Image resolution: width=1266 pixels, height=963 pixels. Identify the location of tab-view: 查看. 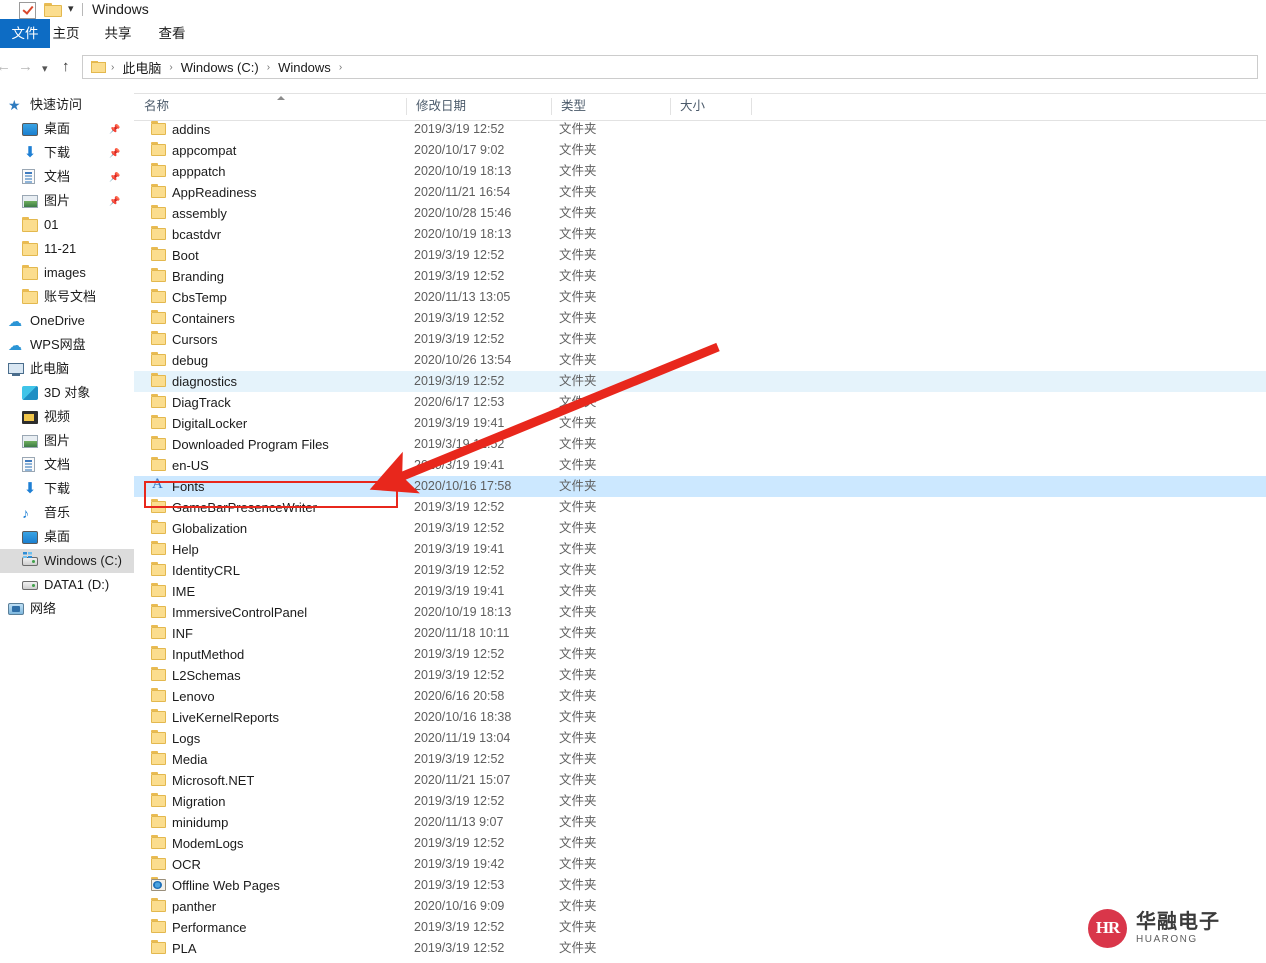
(172, 33).